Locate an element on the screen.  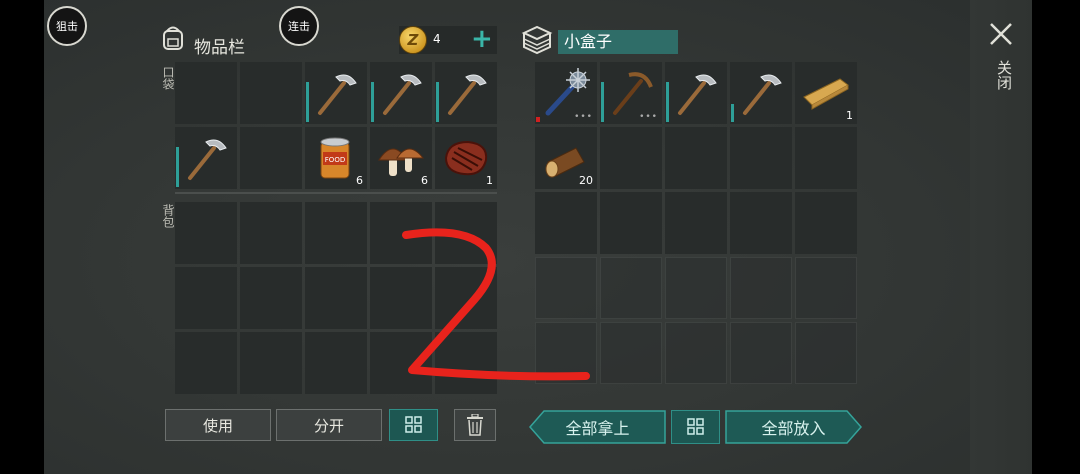
box-slot-log: 20 is located at coordinates (566, 158).